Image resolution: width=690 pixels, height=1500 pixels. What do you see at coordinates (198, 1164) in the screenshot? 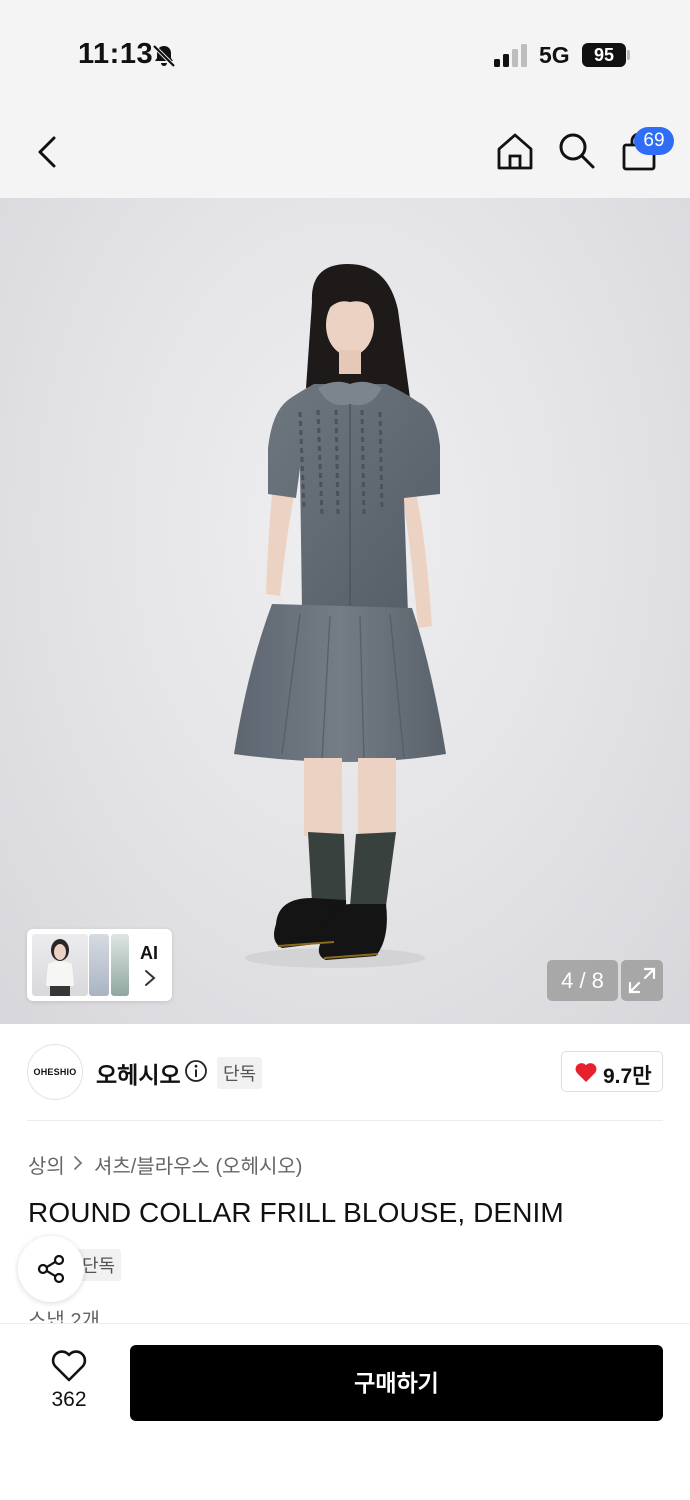
I see `breadcrumb-subcategory: 셔츠/블라우스 (오헤시오)` at bounding box center [198, 1164].